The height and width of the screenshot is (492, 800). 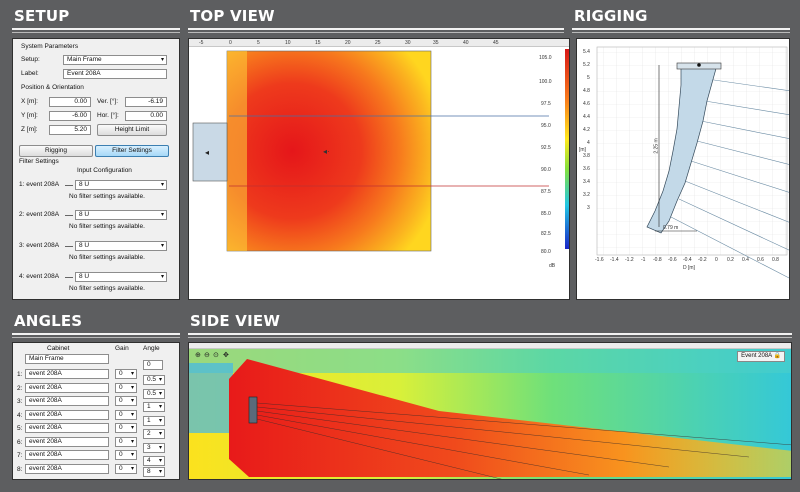 I want to click on y-tick: 4, so click(x=588, y=143).